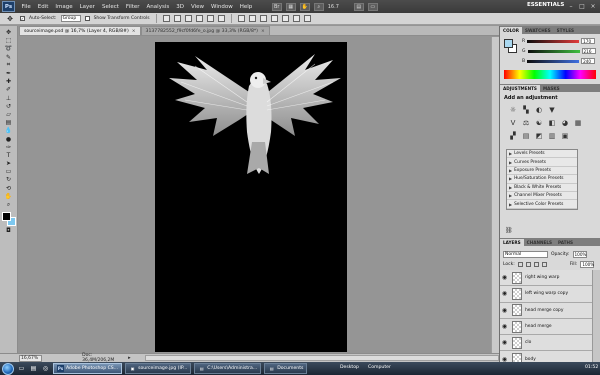 This screenshot has width=600, height=375. I want to click on clone-stamp-icon: ⊥, so click(8, 98).